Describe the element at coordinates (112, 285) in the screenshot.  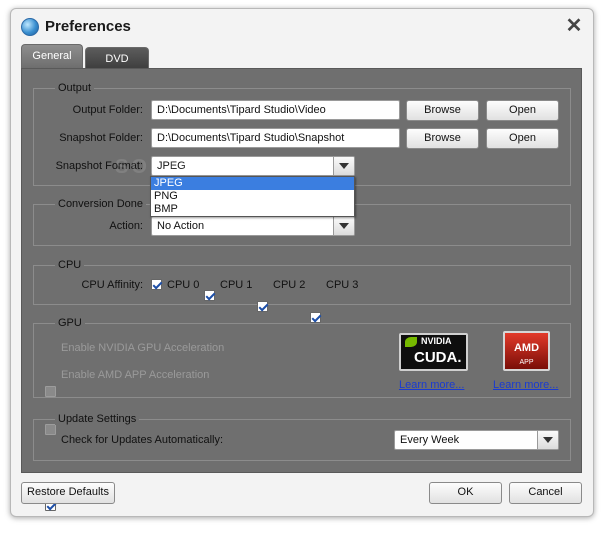
I see `cpu-affinity-label: CPU Affinity:` at that location.